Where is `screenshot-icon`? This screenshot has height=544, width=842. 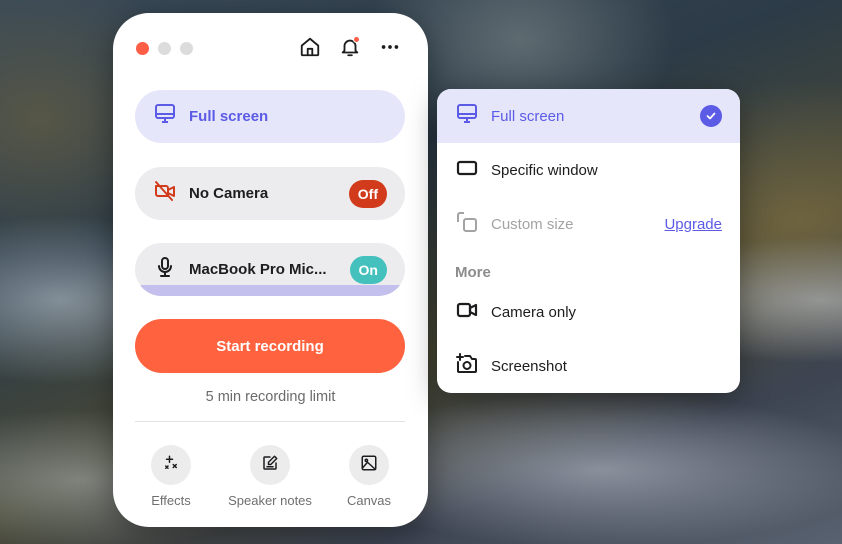
screenshot-icon is located at coordinates (467, 366).